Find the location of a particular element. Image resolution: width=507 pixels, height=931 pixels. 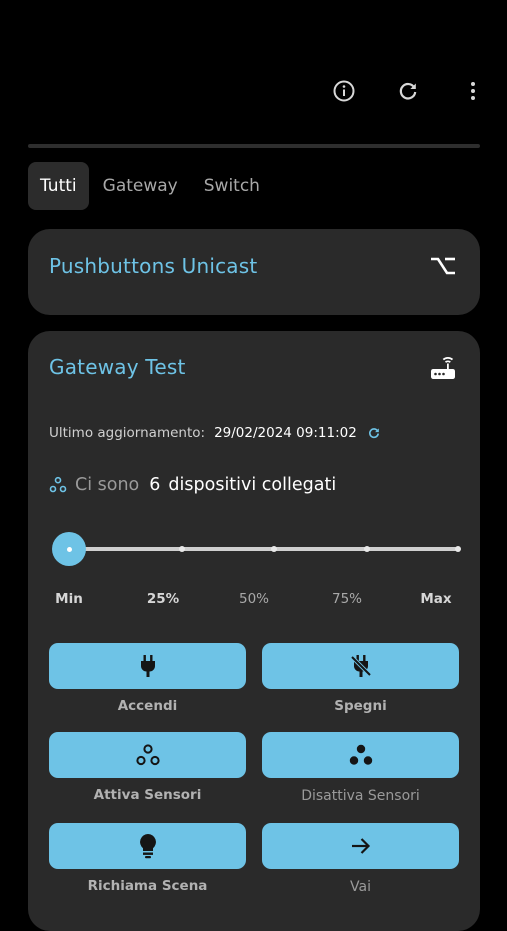

more-vert-icon is located at coordinates (473, 91).